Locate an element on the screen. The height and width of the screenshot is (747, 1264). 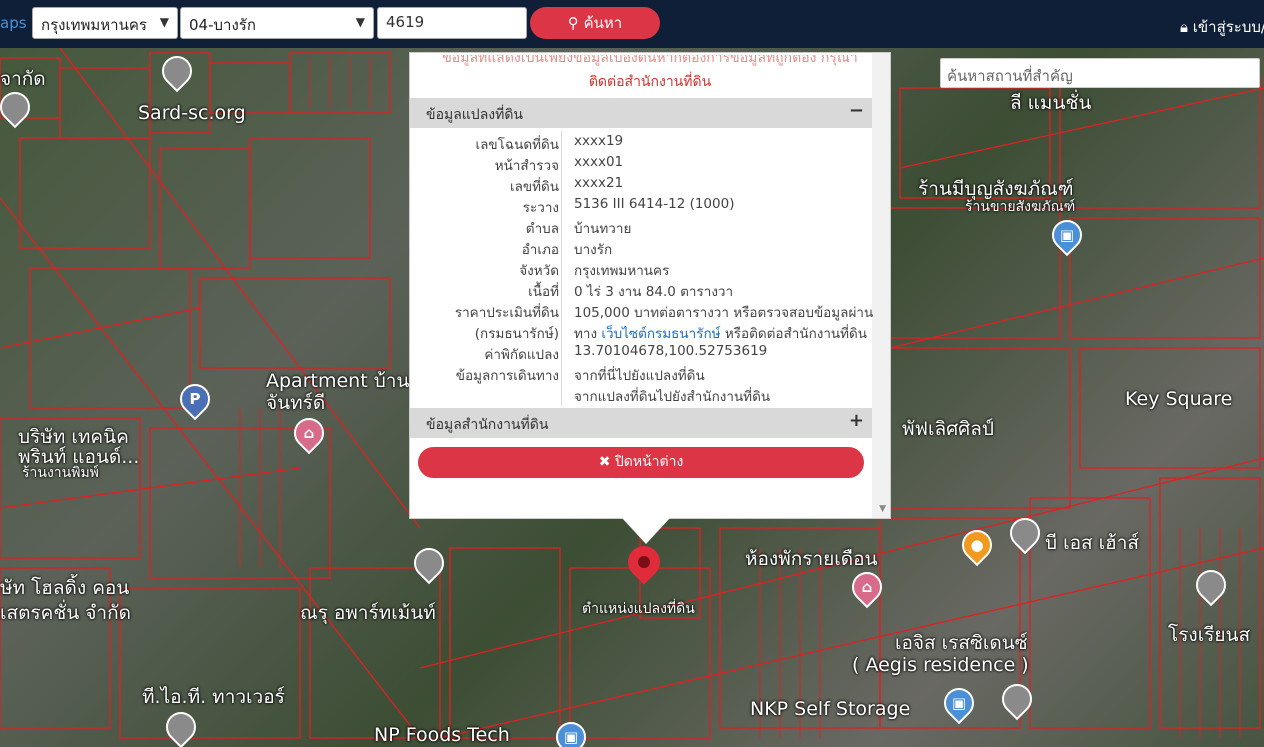
province-select: กรุงเทพมหานคร ▼ is located at coordinates (105, 23).